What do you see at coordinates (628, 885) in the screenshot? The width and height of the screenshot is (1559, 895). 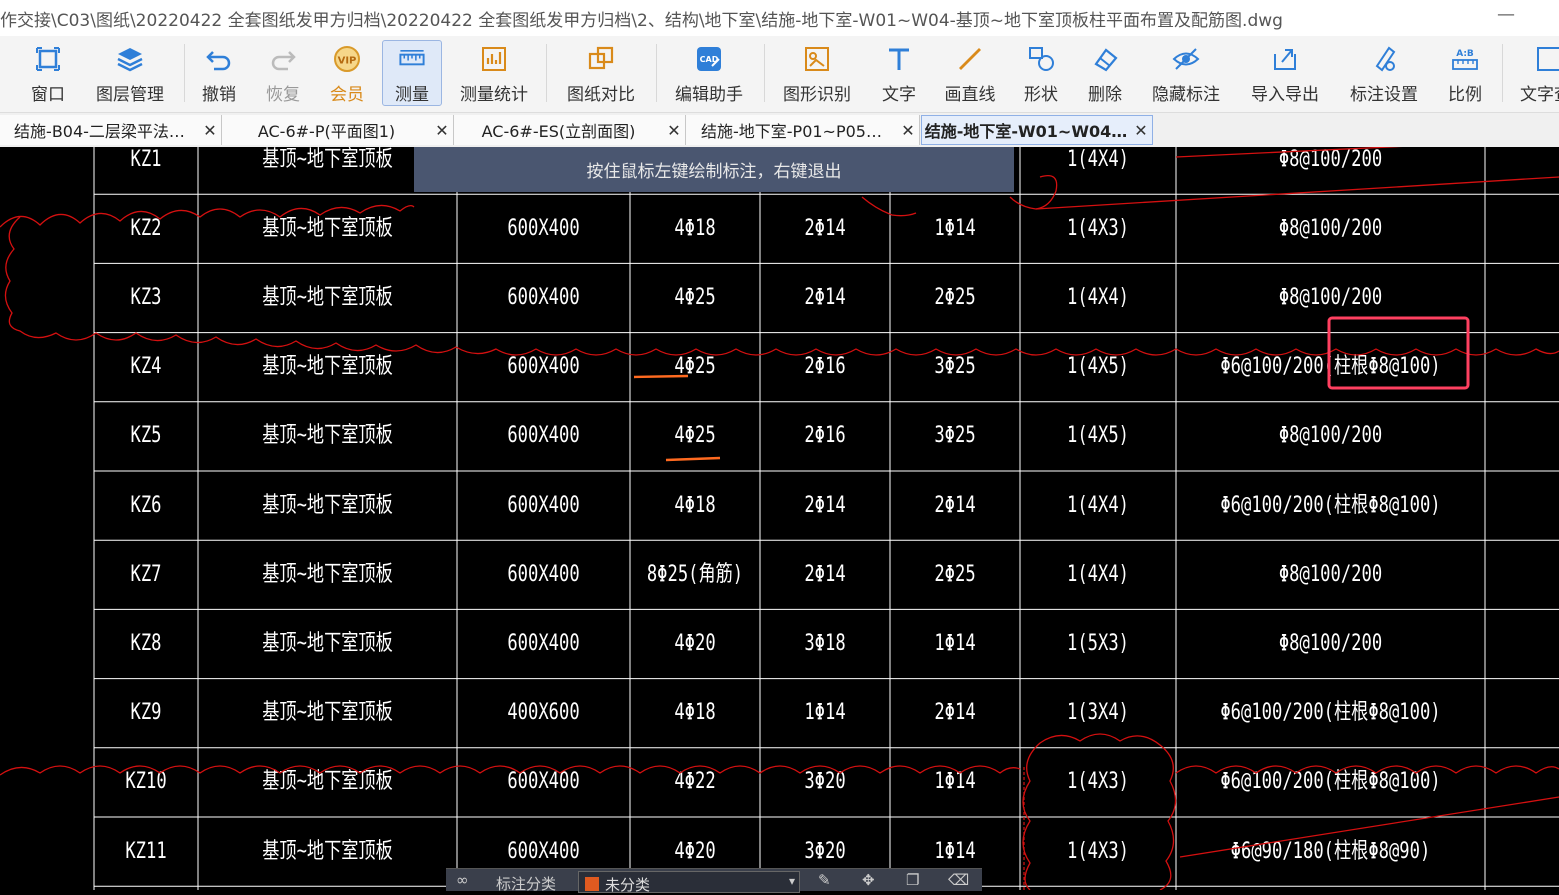 I see `annotation-category-value: 未分类` at bounding box center [628, 885].